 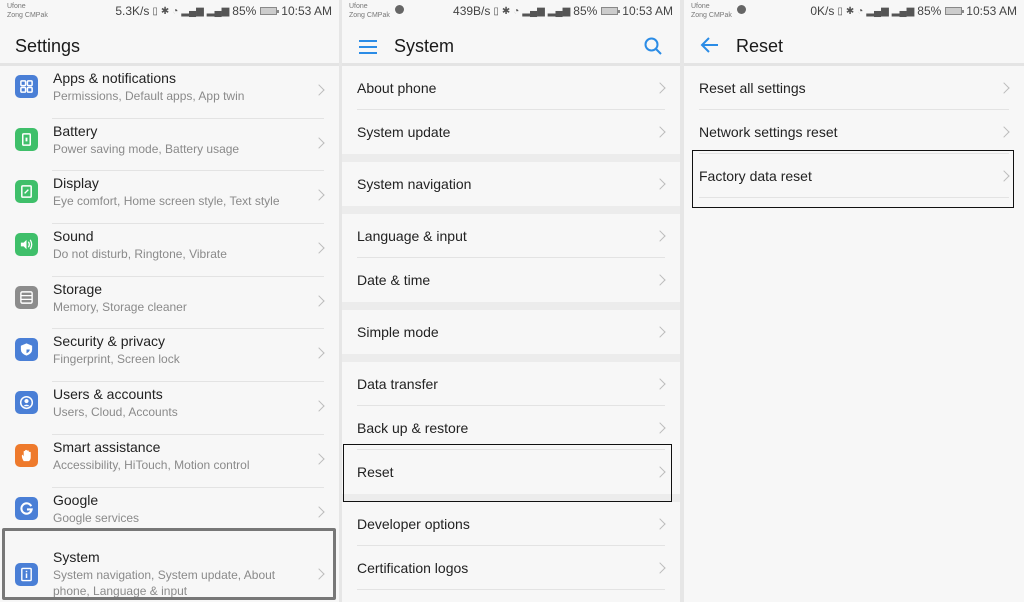 What do you see at coordinates (755, 176) in the screenshot?
I see `item-label: Factory data reset` at bounding box center [755, 176].